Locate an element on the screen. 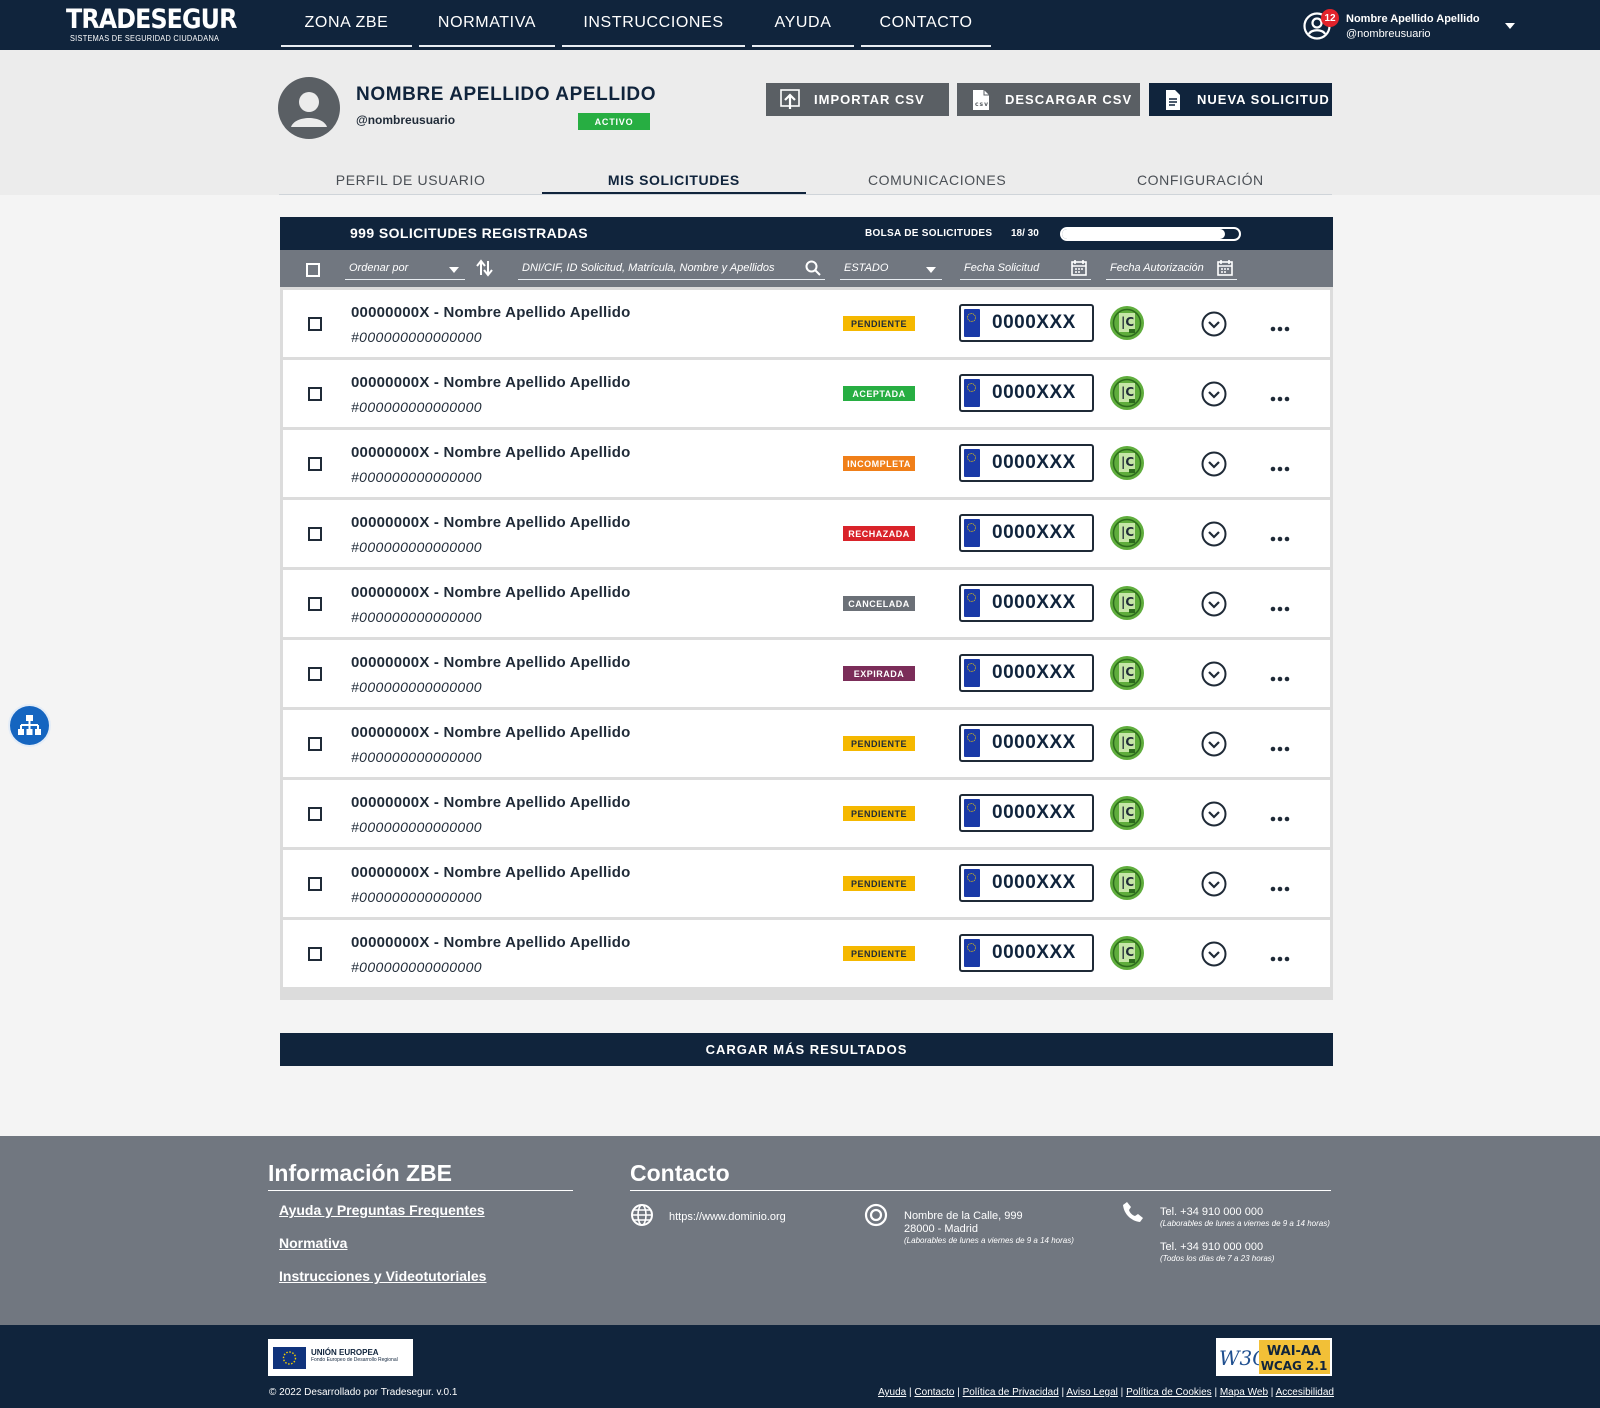 Image resolution: width=1600 pixels, height=1408 pixels. legal-link: Política de Privacidad is located at coordinates (1011, 1392).